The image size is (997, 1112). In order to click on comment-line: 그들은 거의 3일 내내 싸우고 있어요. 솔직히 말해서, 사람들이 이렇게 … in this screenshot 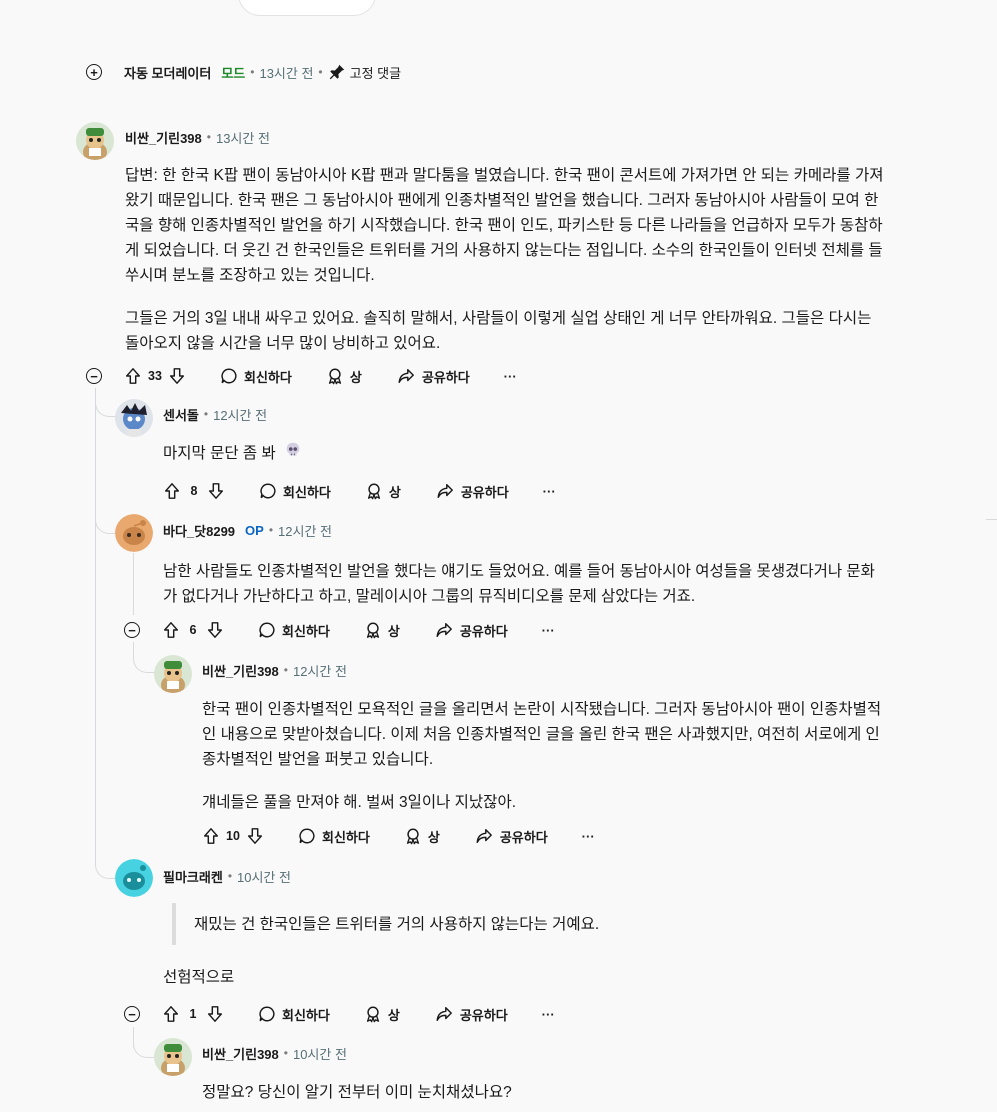, I will do `click(498, 318)`.